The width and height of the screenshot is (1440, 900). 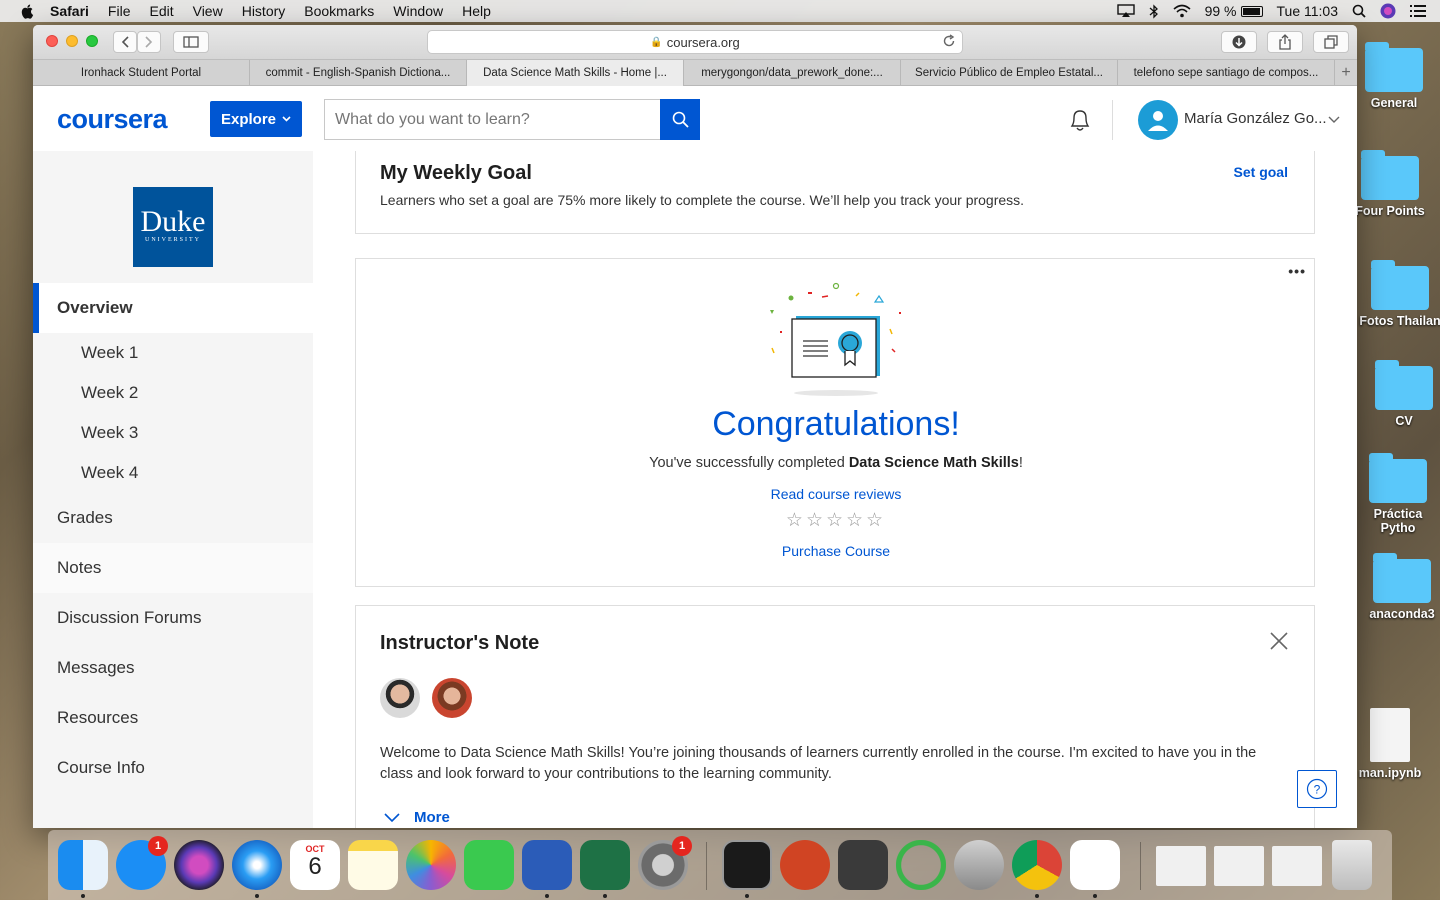 I want to click on apple-icon, so click(x=28, y=11).